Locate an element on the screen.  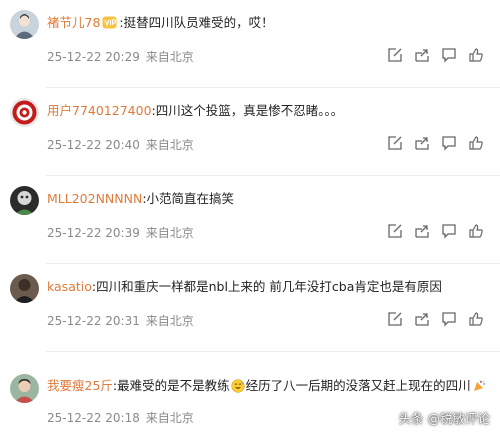
comment-text: :最难受的是不是教练 is located at coordinates (171, 385).